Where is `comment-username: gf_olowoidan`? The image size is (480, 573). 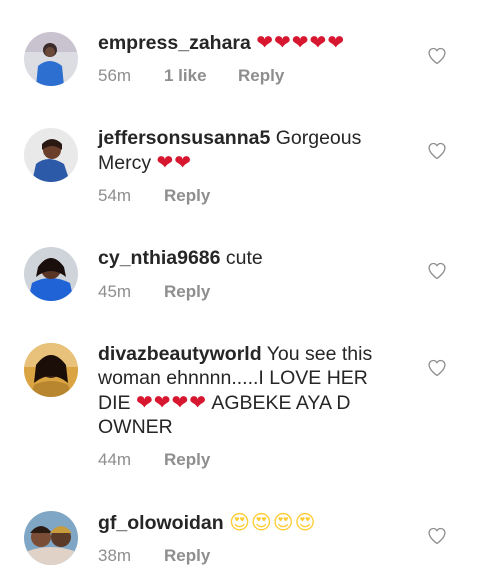 comment-username: gf_olowoidan is located at coordinates (161, 523).